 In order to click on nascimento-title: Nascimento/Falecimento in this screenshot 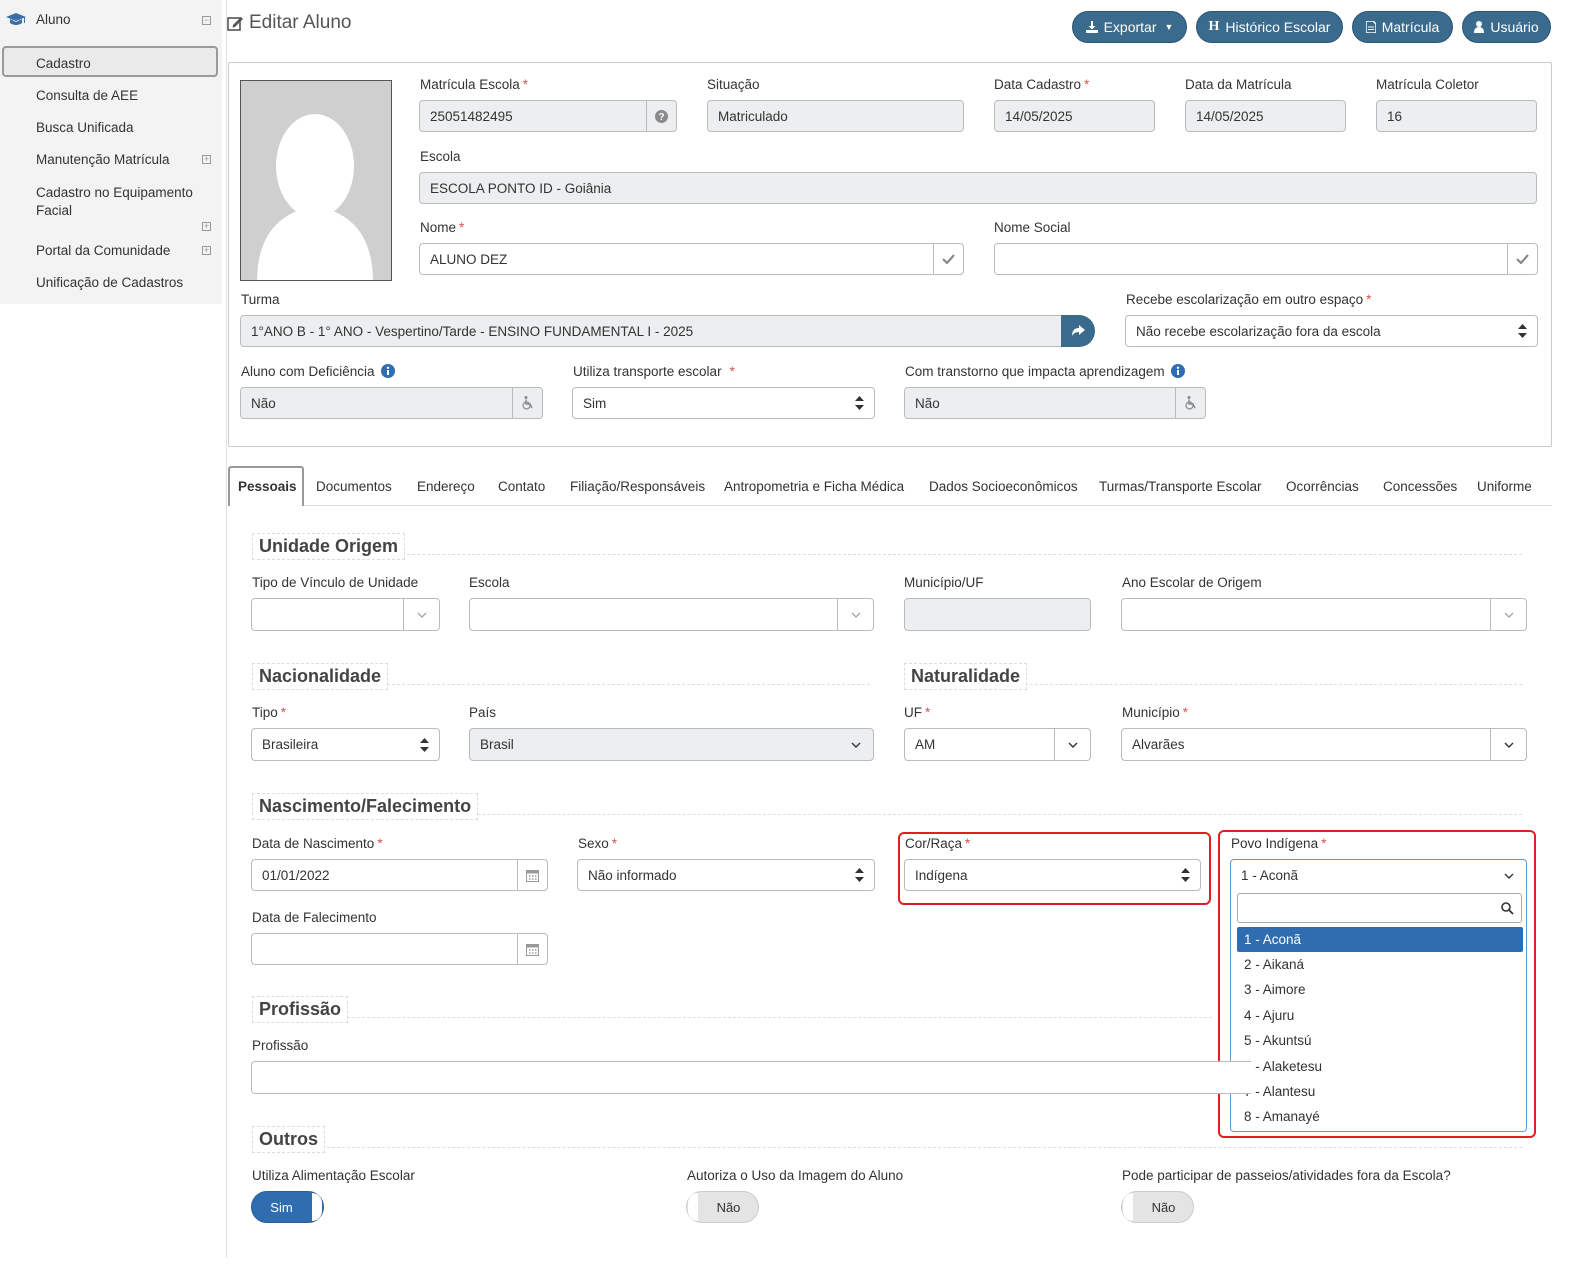, I will do `click(365, 806)`.